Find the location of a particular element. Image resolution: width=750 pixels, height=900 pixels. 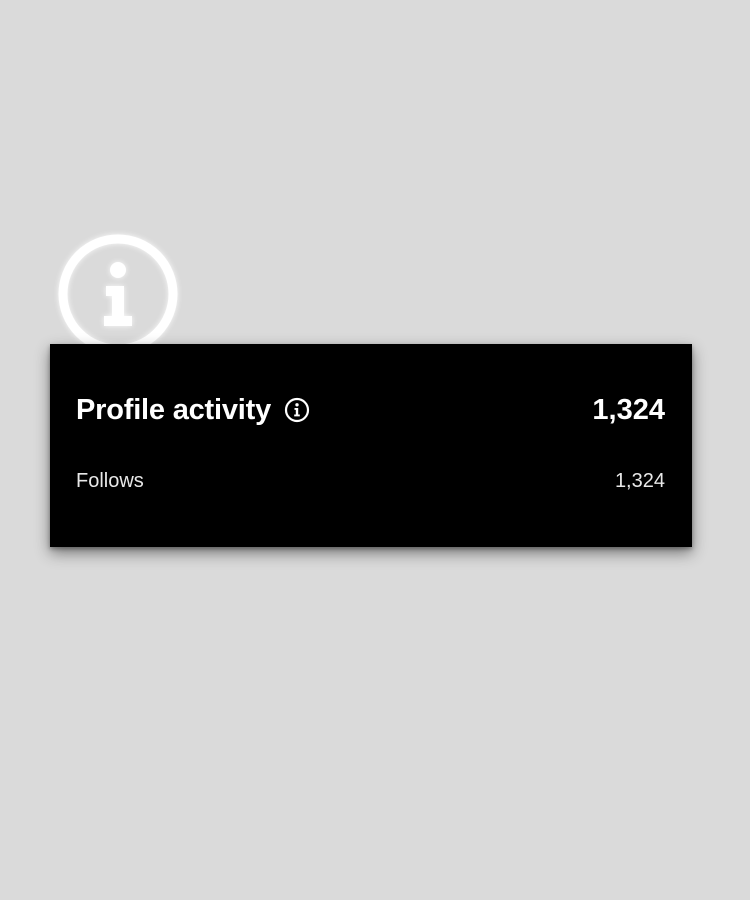

profile-activity-title: Profile activity is located at coordinates (174, 409).